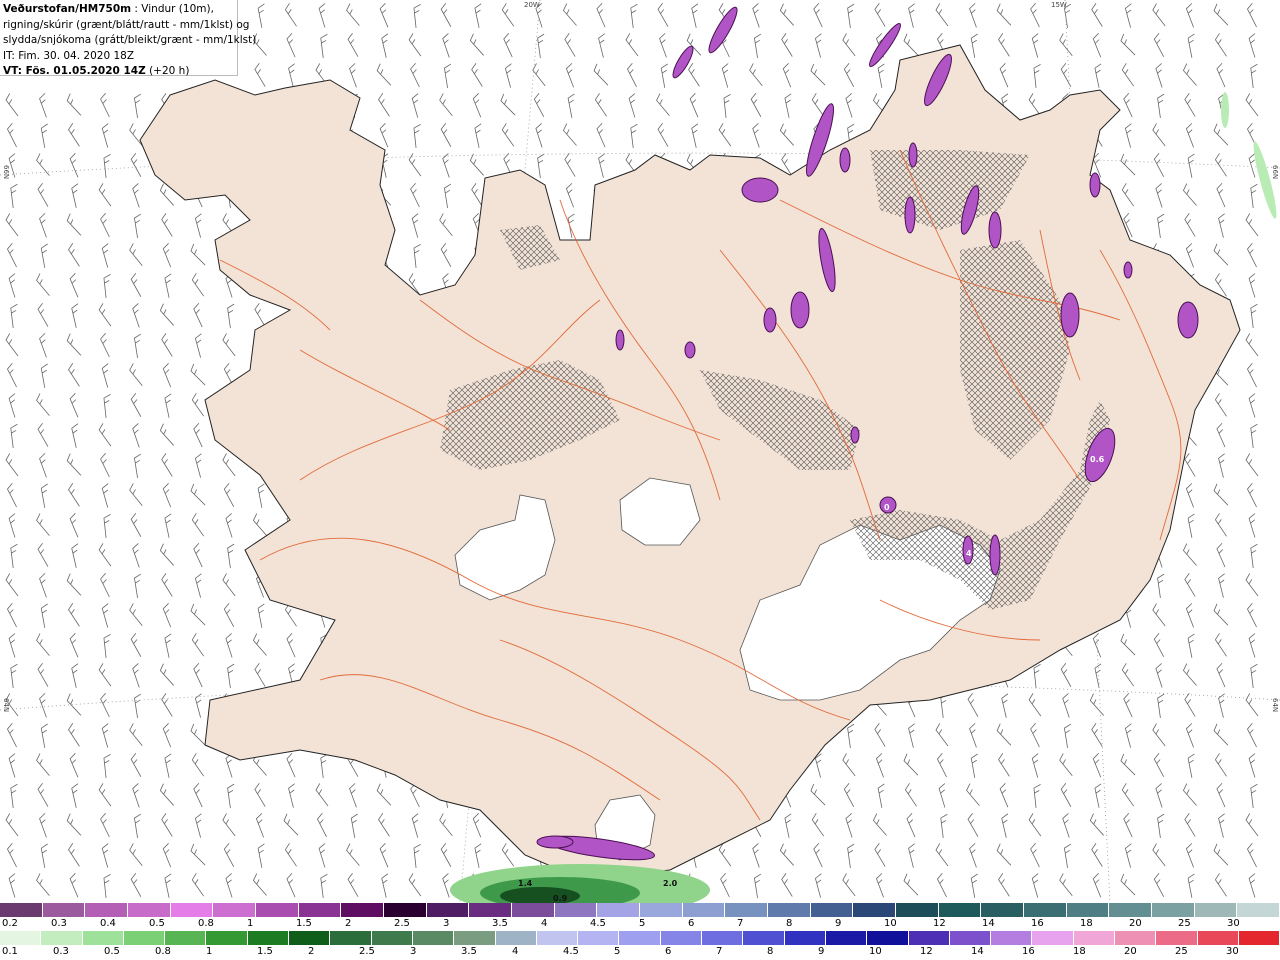  Describe the element at coordinates (838, 923) in the screenshot. I see `legend-label: 9` at that location.